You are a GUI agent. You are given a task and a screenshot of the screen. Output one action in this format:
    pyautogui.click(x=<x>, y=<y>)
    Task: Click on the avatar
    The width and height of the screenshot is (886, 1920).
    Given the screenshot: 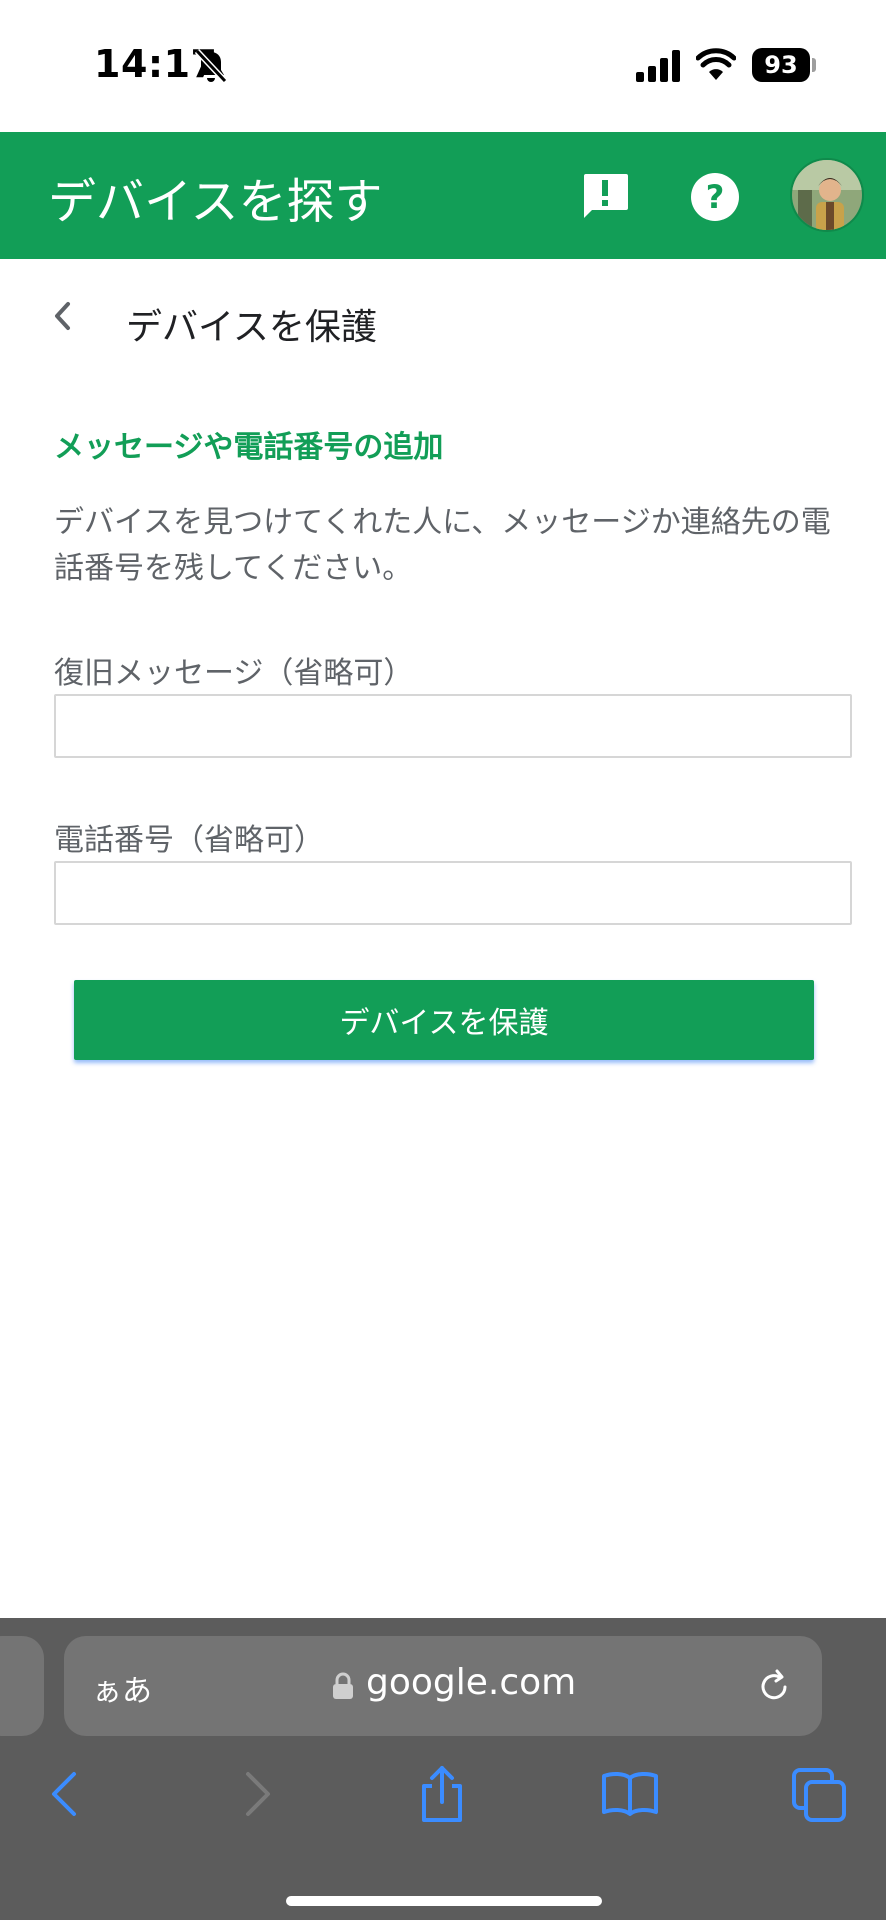 What is the action you would take?
    pyautogui.click(x=827, y=195)
    